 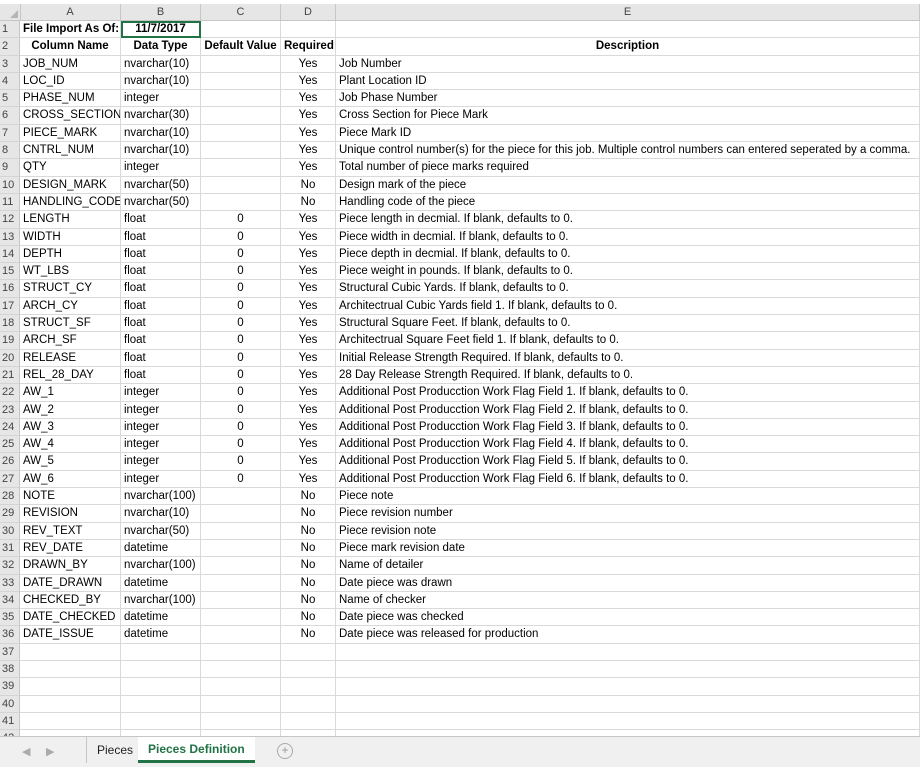 I want to click on cell-a: LENGTH, so click(x=70, y=220).